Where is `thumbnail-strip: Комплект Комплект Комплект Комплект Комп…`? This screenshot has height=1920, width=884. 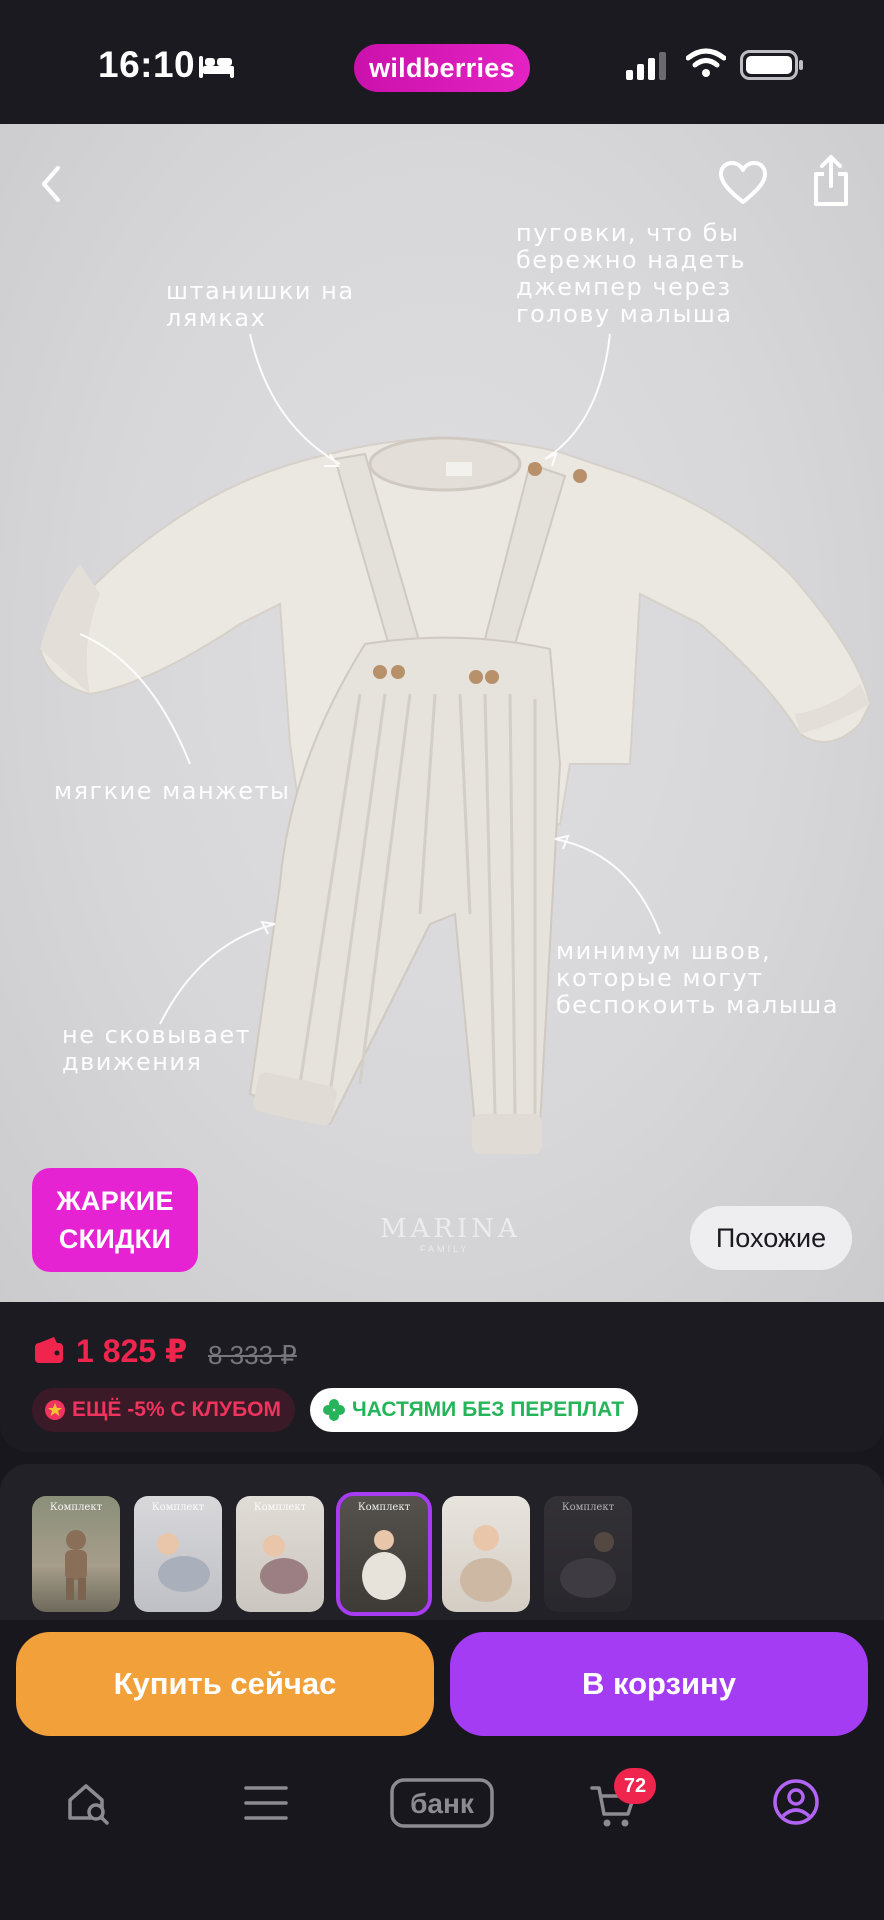
thumbnail-strip: Комплект Комплект Комплект Комплект Комп… is located at coordinates (442, 1542).